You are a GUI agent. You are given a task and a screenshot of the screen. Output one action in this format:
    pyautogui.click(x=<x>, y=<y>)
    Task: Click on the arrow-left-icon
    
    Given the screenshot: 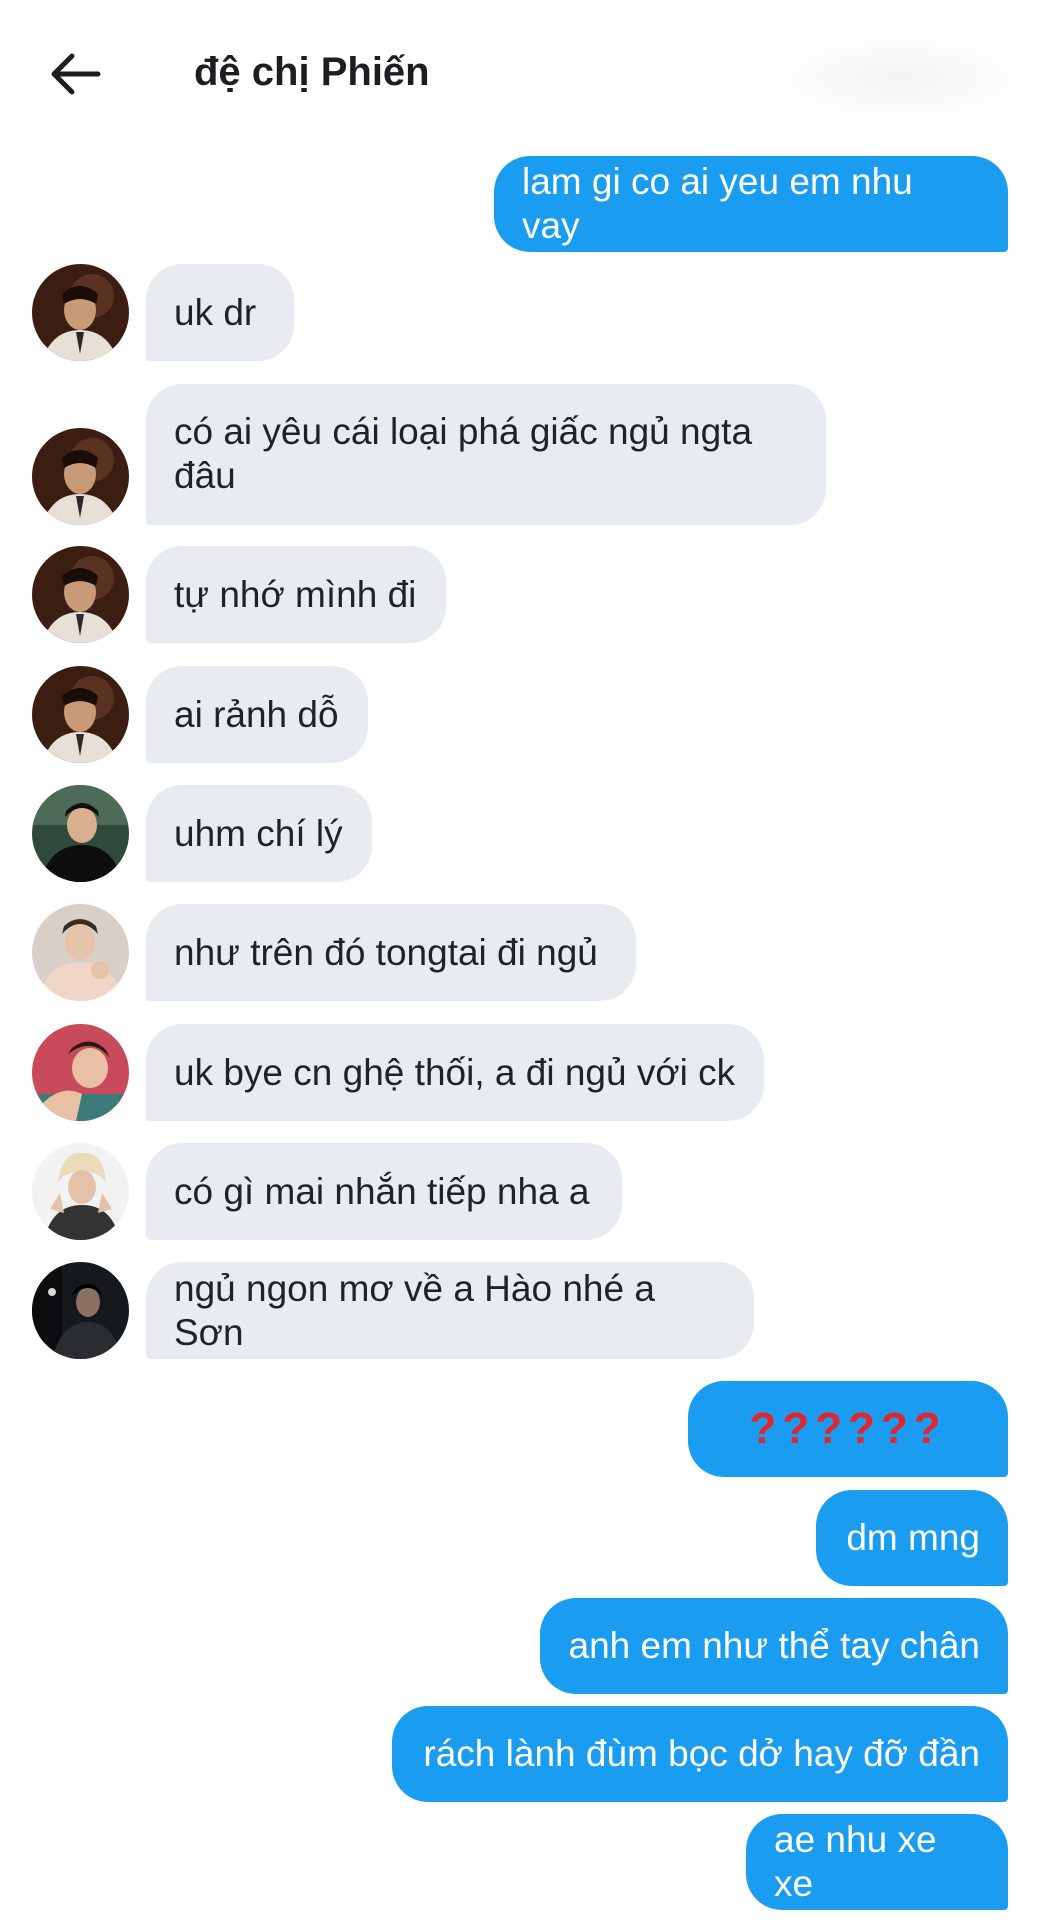 What is the action you would take?
    pyautogui.click(x=76, y=74)
    